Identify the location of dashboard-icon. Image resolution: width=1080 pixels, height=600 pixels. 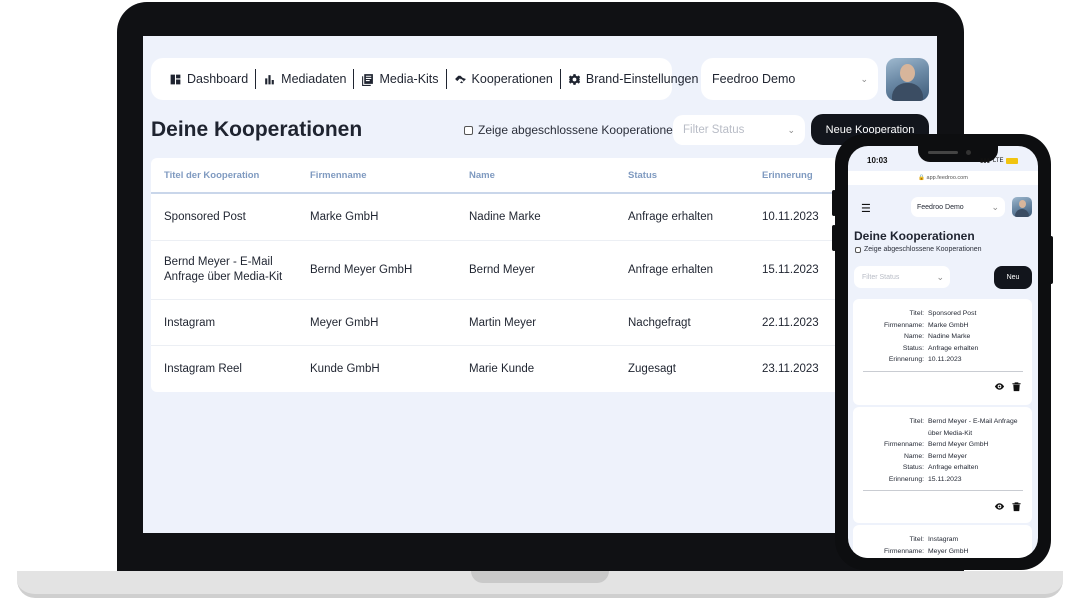
(175, 79).